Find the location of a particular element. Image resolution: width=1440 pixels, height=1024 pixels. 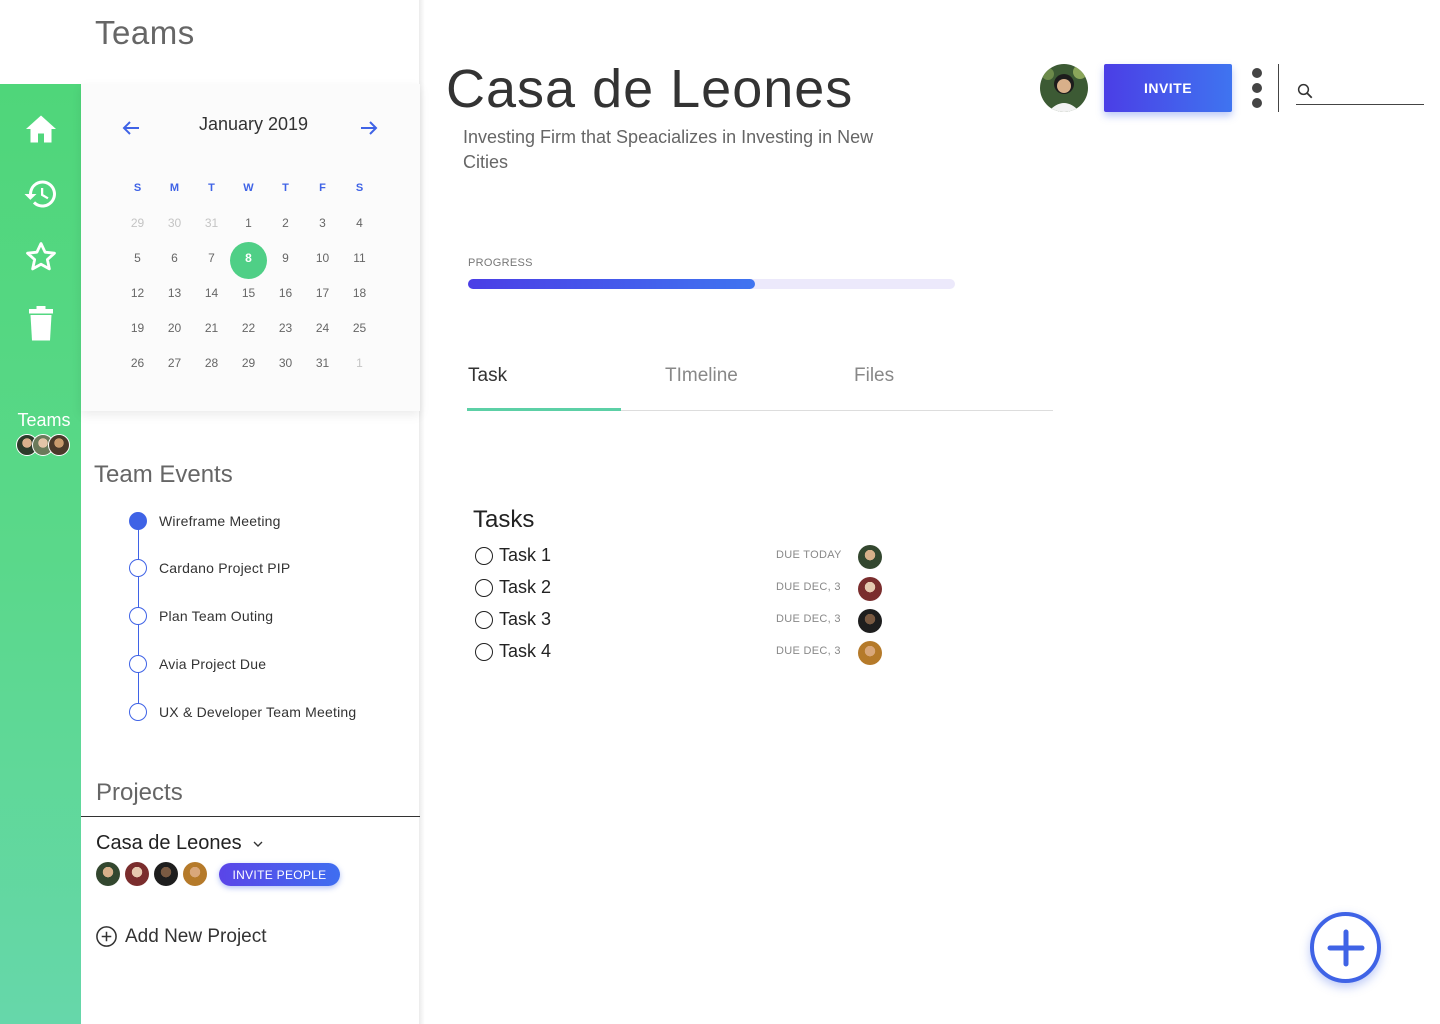

calendar-day-label: 30 is located at coordinates (285, 362).